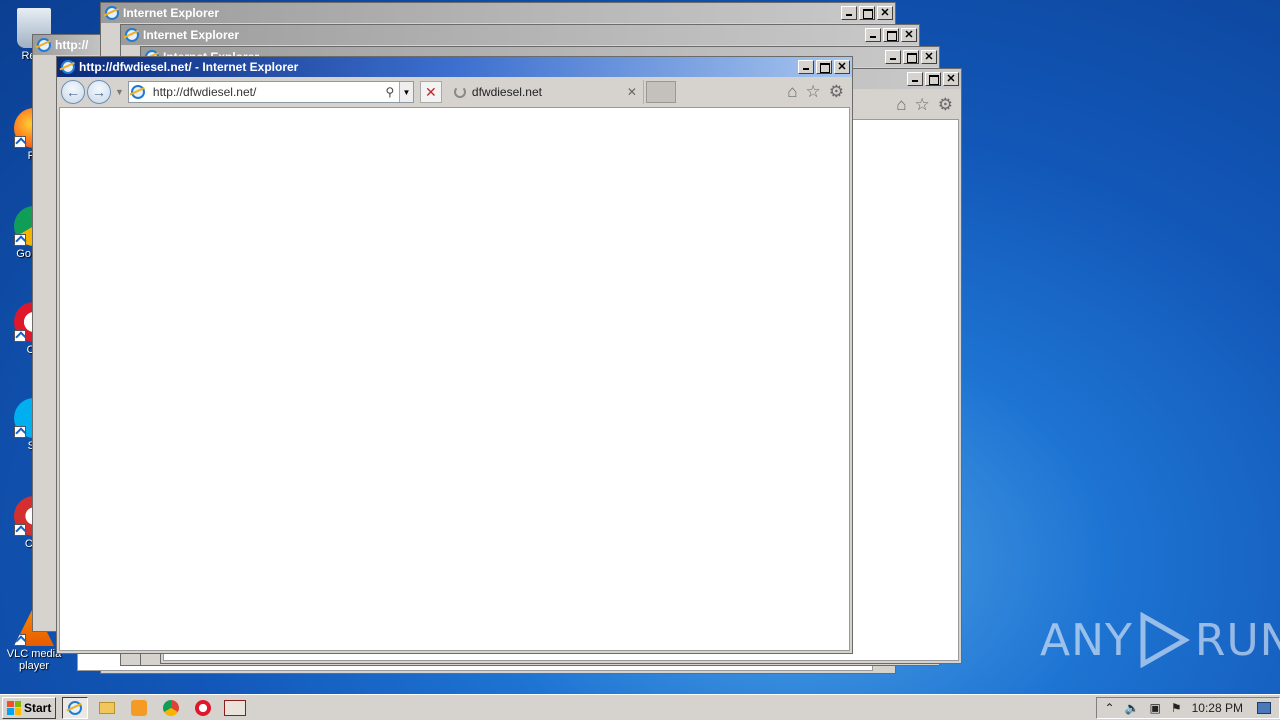 The height and width of the screenshot is (720, 1280). What do you see at coordinates (1176, 708) in the screenshot?
I see `action-center-flag-icon: ⚑` at bounding box center [1176, 708].